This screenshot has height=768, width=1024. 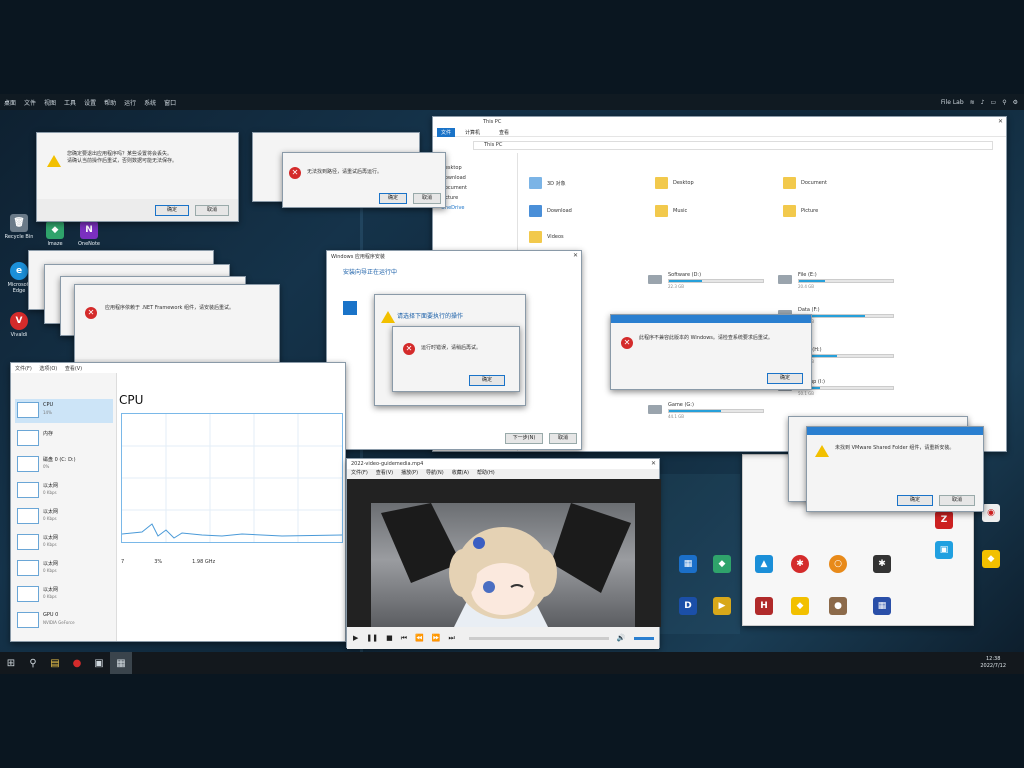 What do you see at coordinates (121, 663) in the screenshot?
I see `player-taskbar-icon: ▦` at bounding box center [121, 663].